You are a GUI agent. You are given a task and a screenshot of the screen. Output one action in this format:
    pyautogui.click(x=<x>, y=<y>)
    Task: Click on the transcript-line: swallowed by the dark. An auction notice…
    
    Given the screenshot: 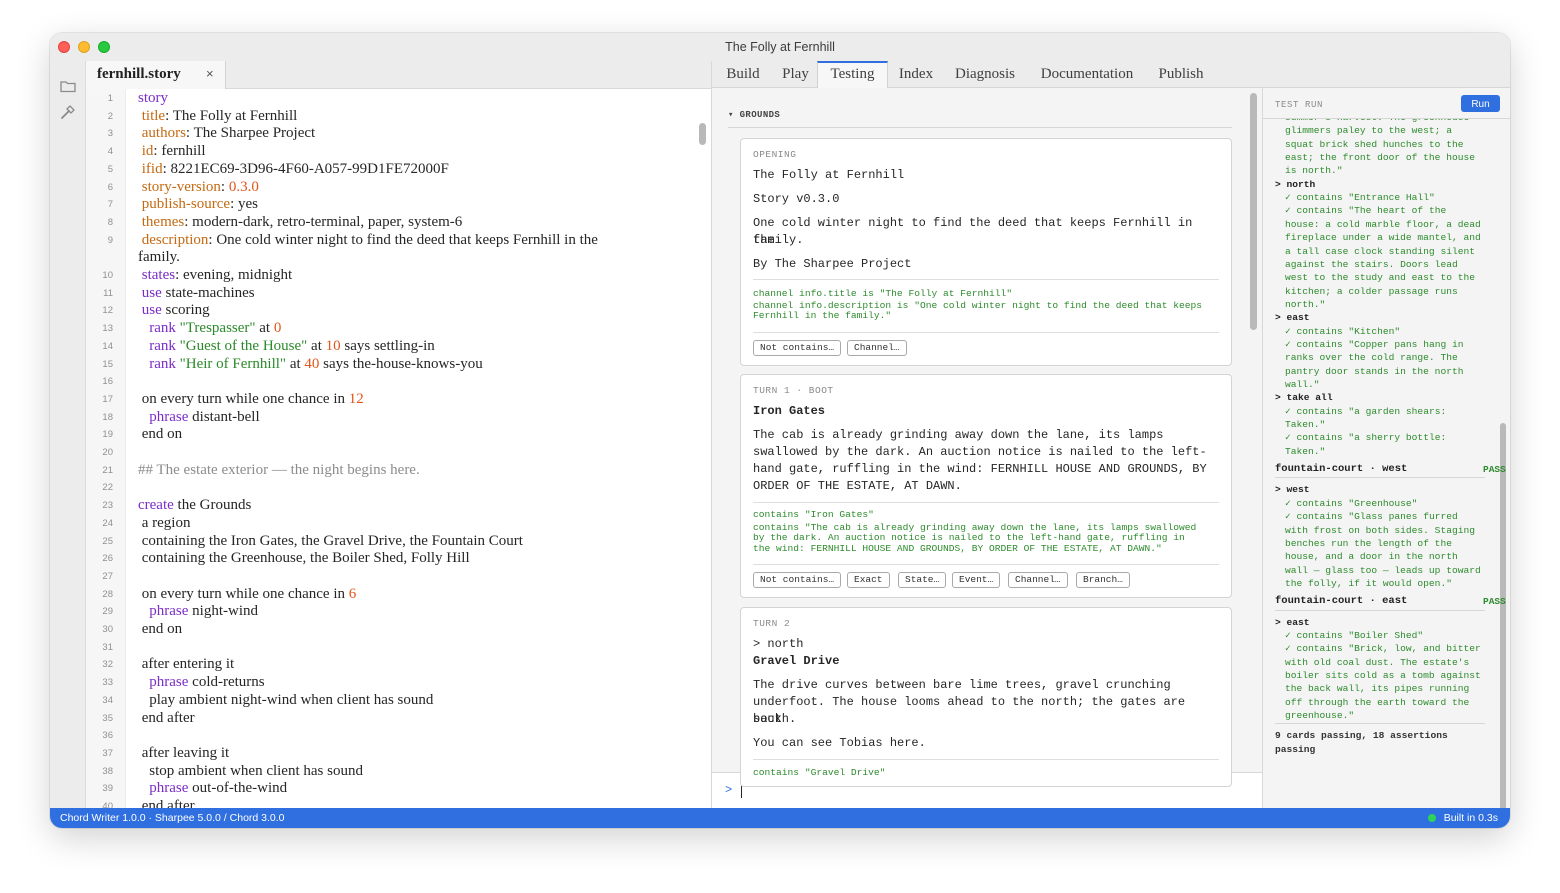 What is the action you would take?
    pyautogui.click(x=980, y=452)
    